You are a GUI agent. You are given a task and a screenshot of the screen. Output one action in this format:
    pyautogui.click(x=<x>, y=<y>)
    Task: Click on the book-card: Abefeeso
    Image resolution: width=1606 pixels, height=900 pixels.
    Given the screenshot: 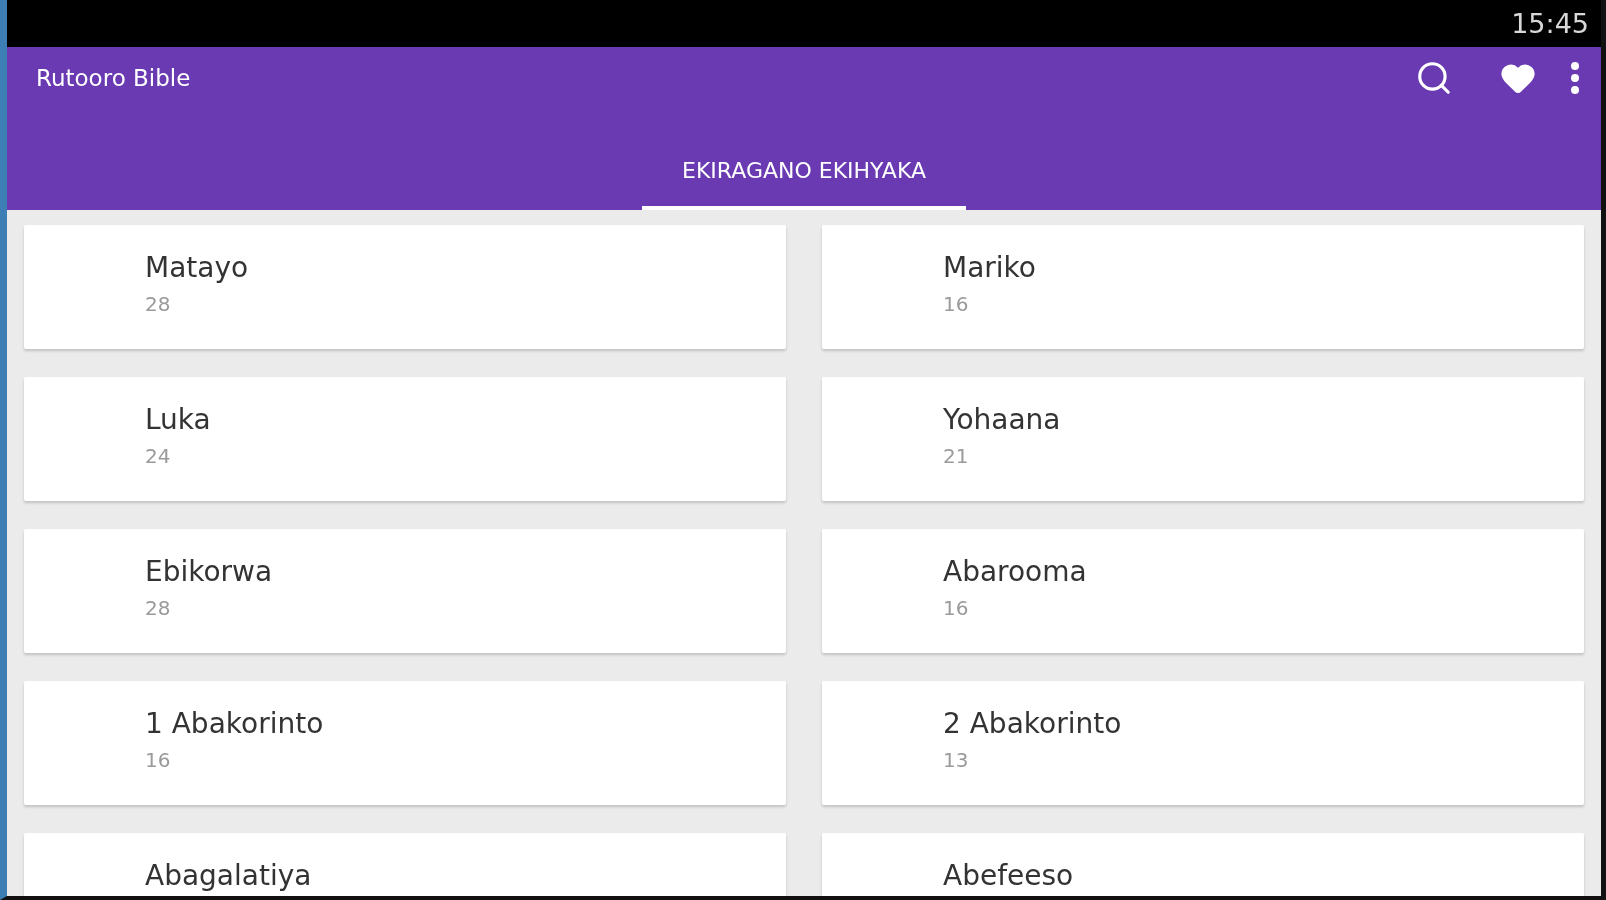 What is the action you would take?
    pyautogui.click(x=1203, y=864)
    